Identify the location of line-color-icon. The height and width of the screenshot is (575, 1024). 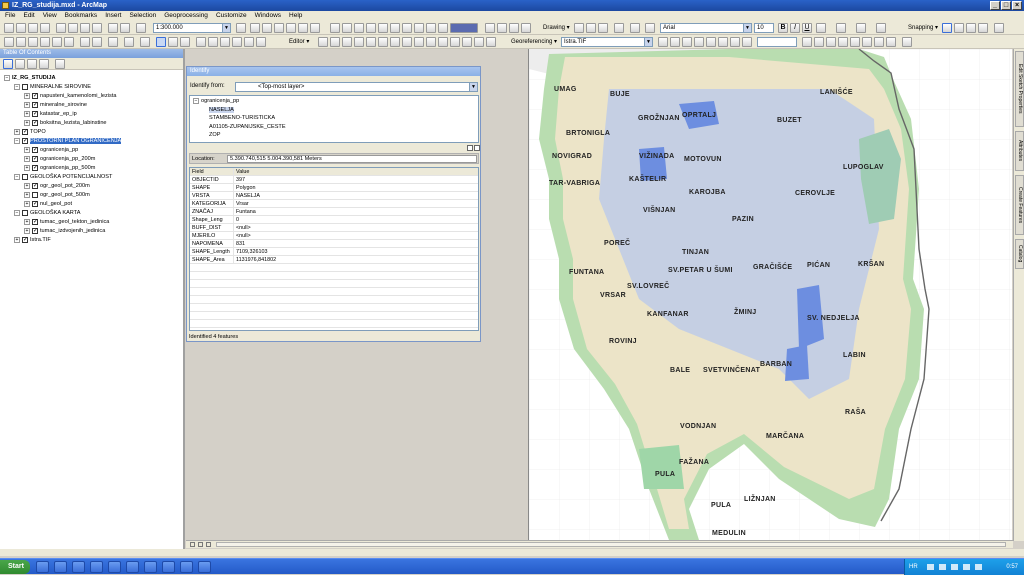
(861, 28).